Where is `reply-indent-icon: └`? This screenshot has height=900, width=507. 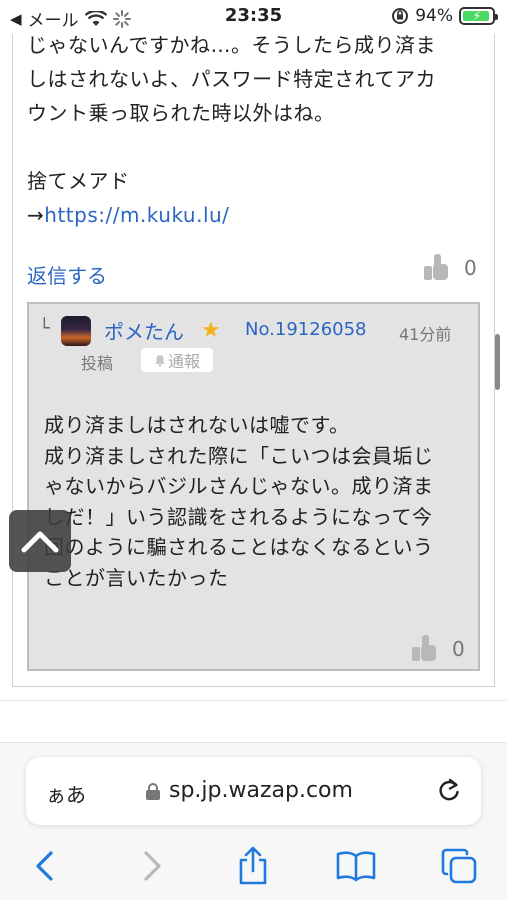 reply-indent-icon: └ is located at coordinates (44, 328).